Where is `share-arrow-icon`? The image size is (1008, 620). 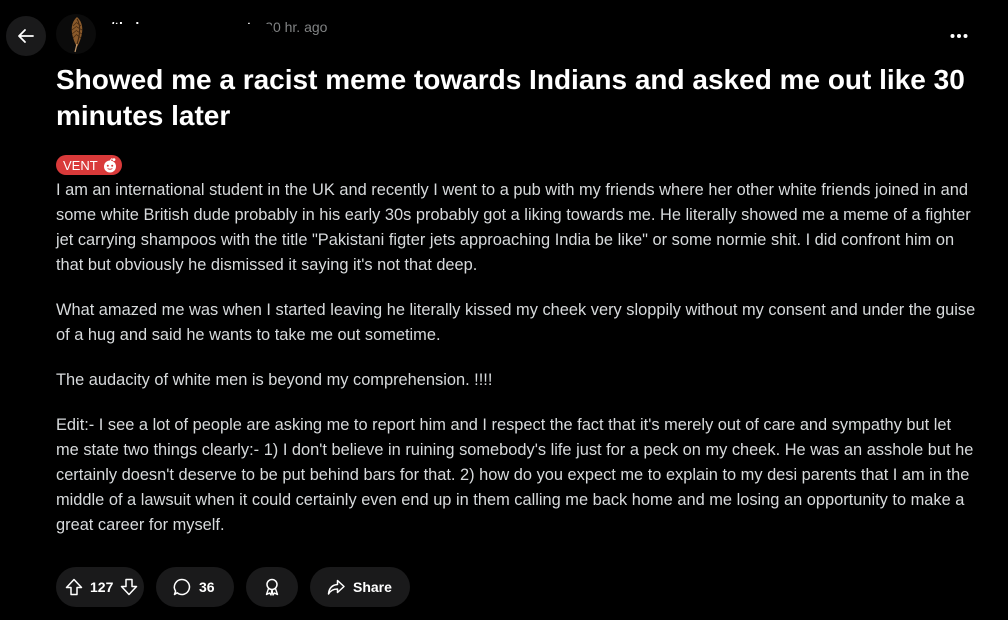 share-arrow-icon is located at coordinates (336, 587).